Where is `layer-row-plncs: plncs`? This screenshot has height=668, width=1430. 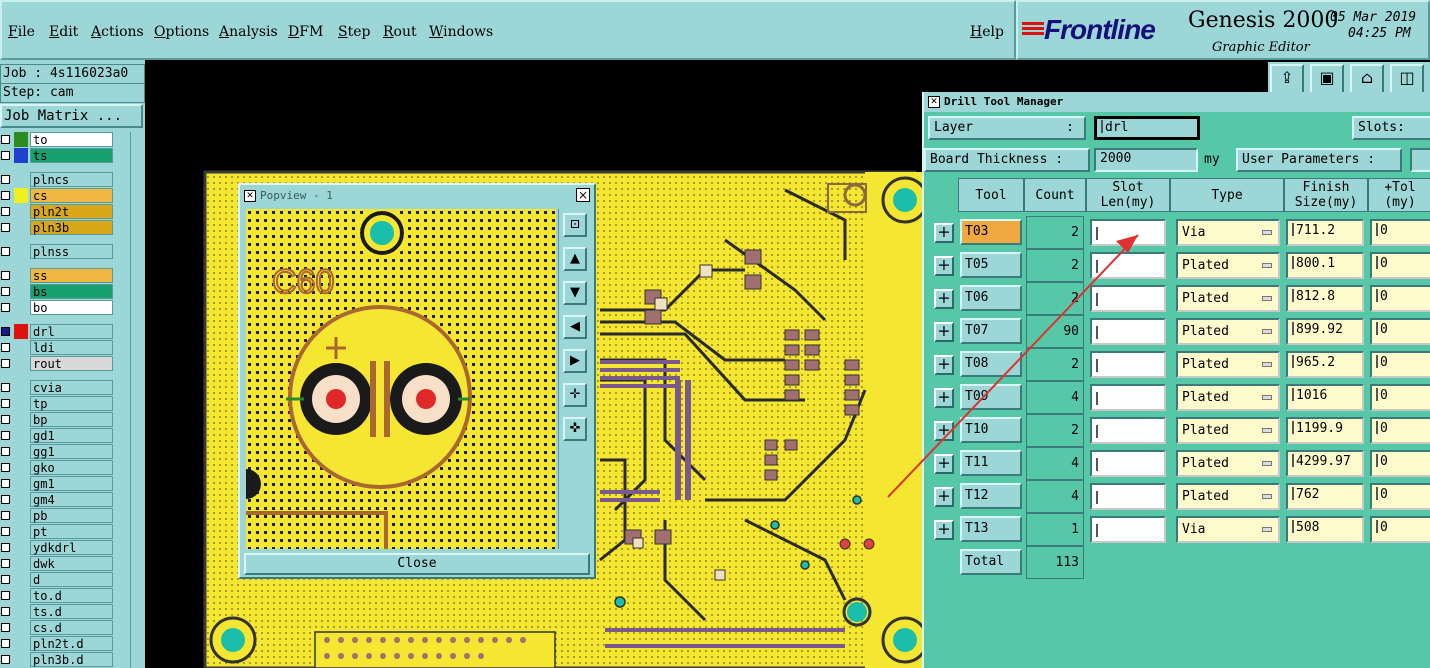 layer-row-plncs: plncs is located at coordinates (65, 179).